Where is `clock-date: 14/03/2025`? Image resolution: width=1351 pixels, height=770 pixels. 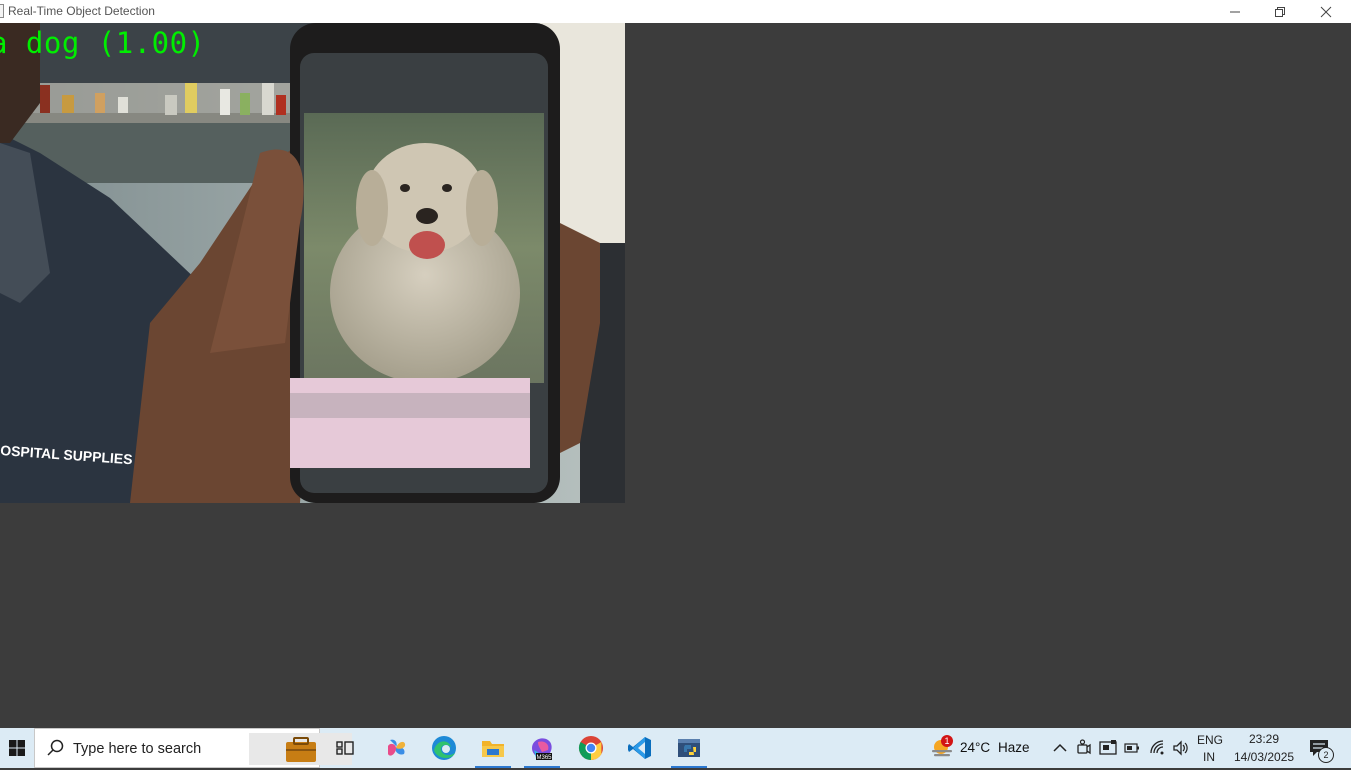
clock-date: 14/03/2025 is located at coordinates (1264, 757).